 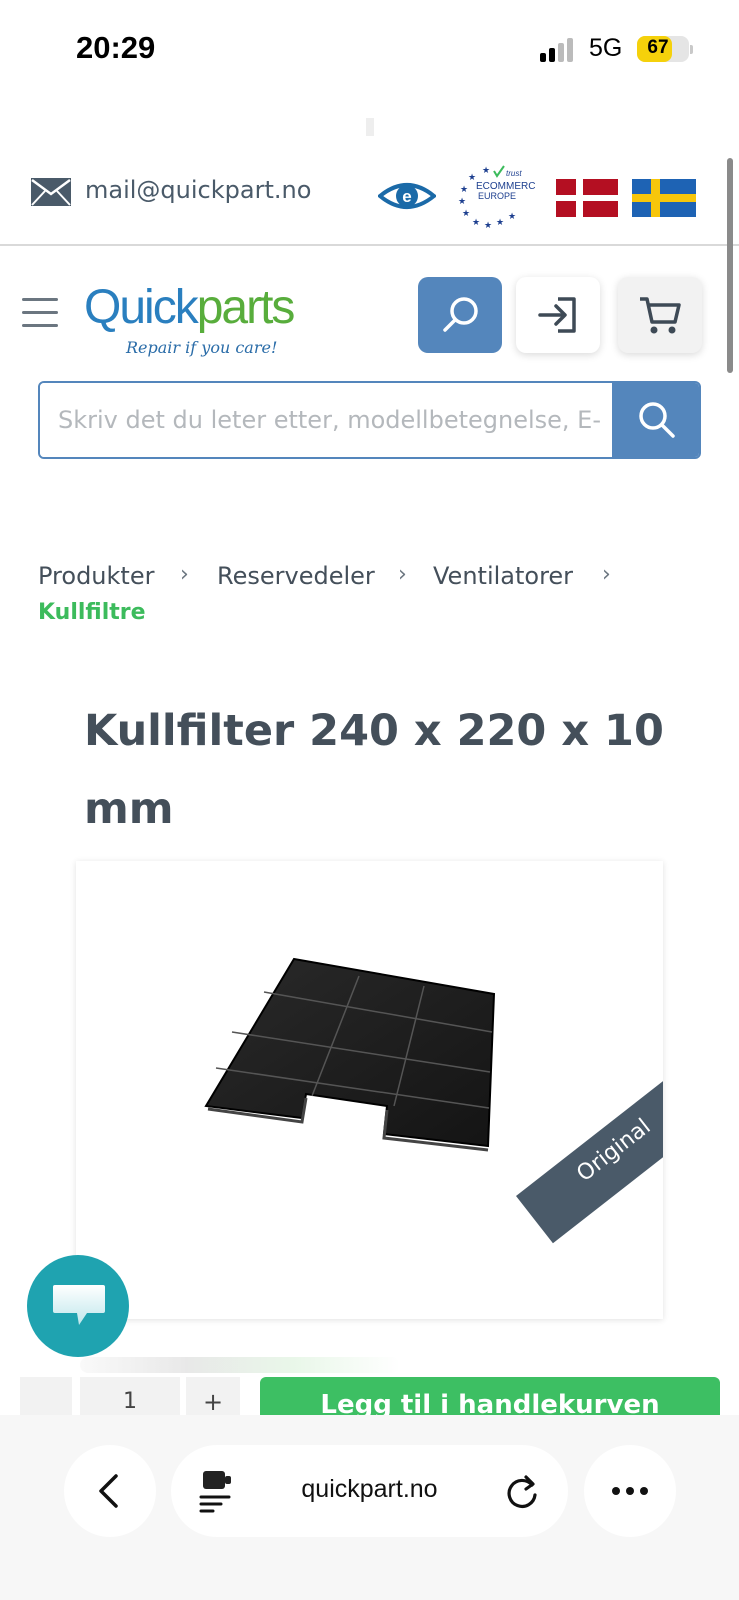 I want to click on ecommerce-europe-trust-logo: ★★★★ ★ ★ ★★★ trust ECOMMERCE EUROPE, so click(x=496, y=196).